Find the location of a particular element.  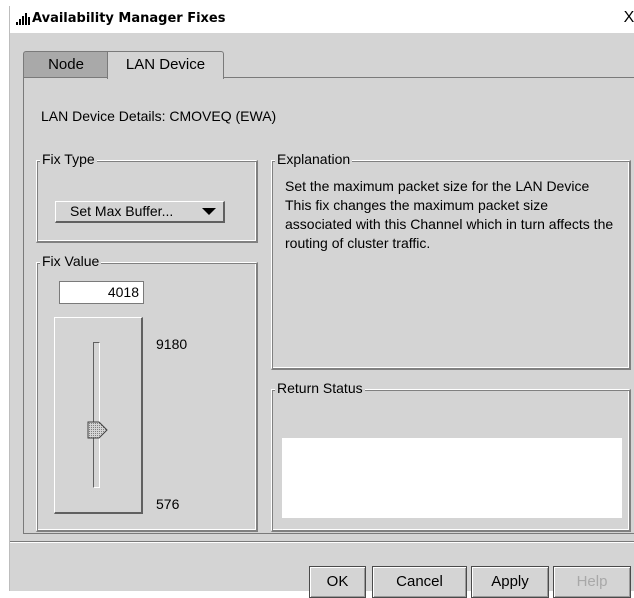

slider-max-label: 9180 is located at coordinates (172, 344).